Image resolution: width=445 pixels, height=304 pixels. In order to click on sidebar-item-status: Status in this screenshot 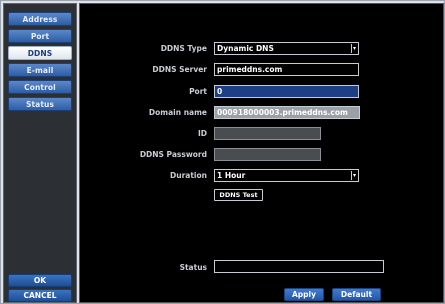, I will do `click(40, 104)`.